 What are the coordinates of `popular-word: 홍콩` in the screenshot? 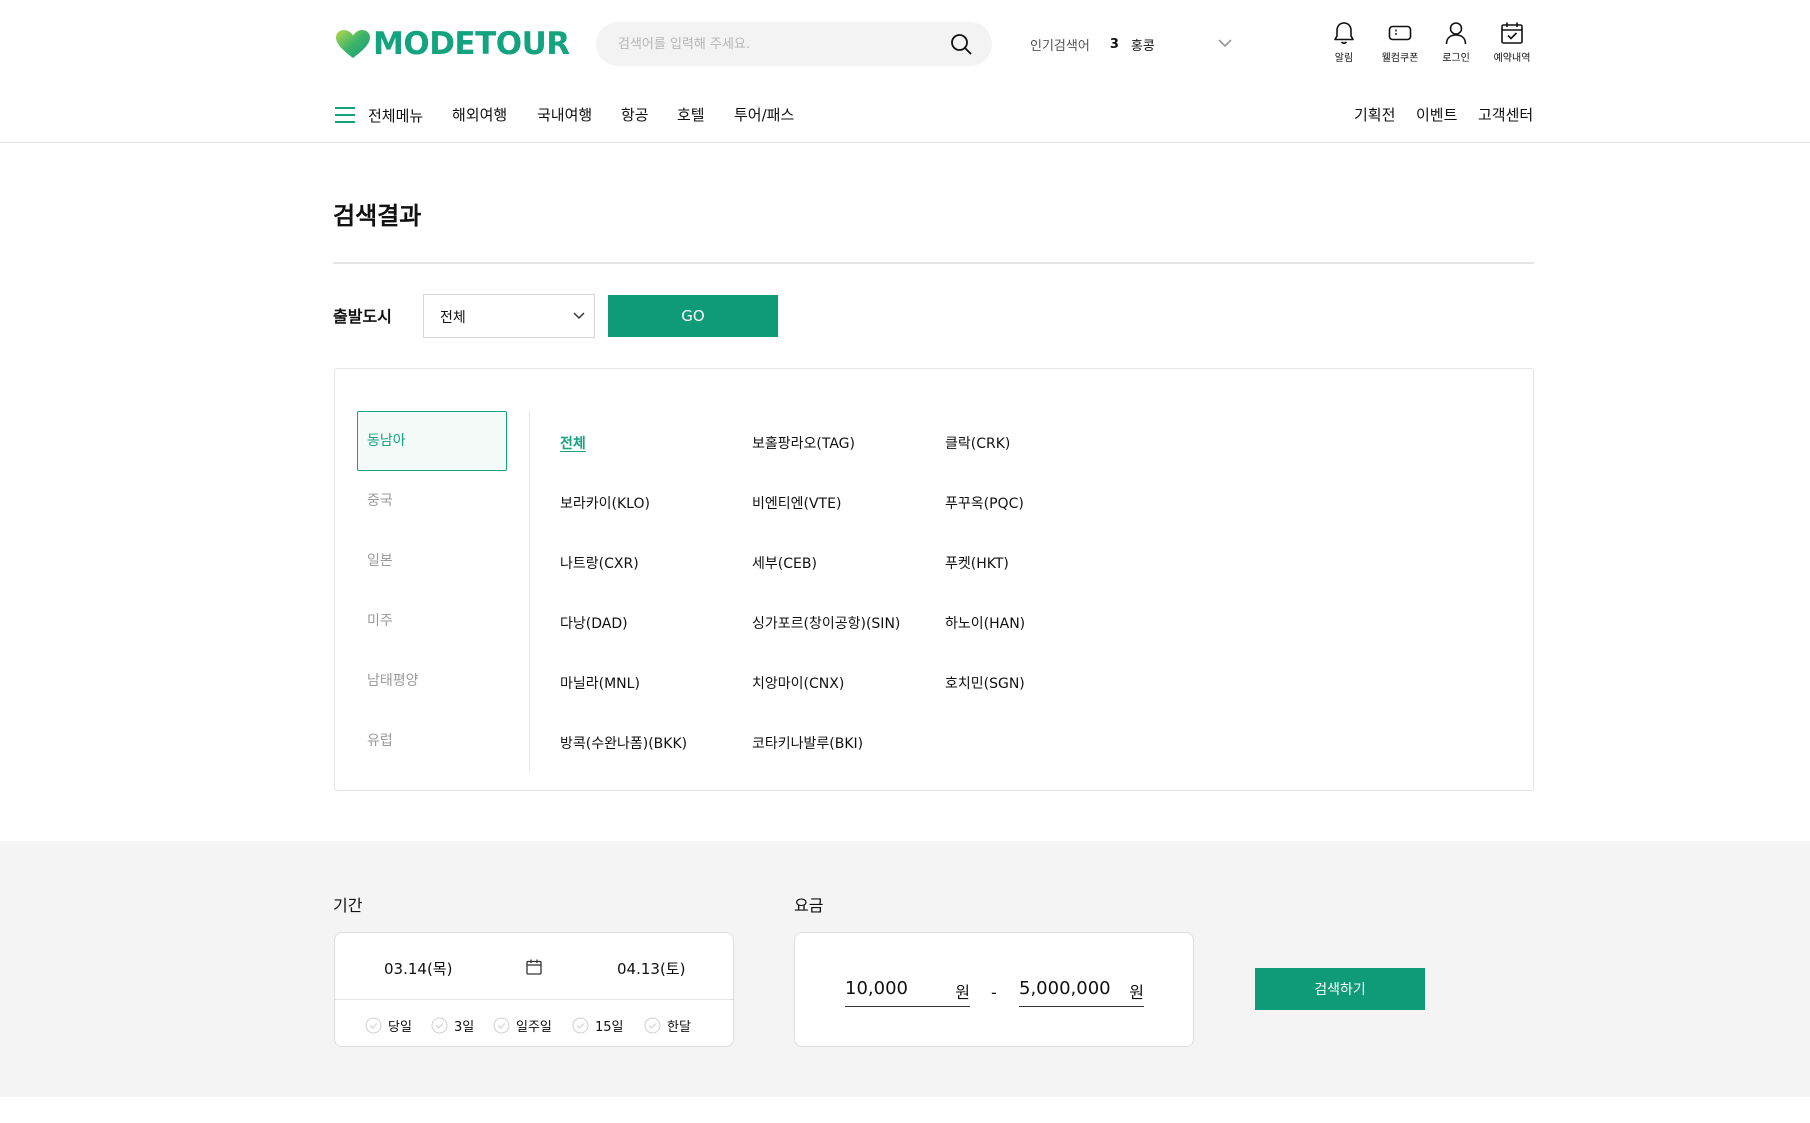 It's located at (1143, 44).